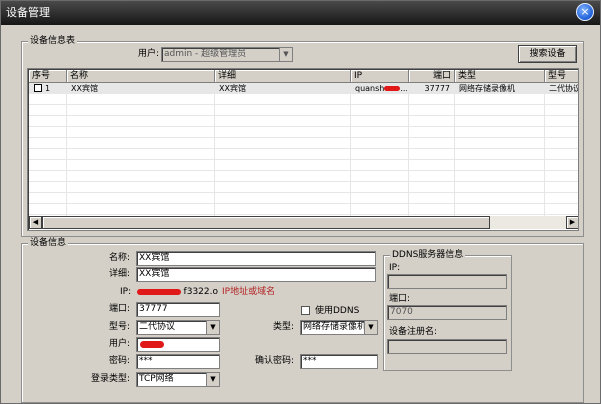 Image resolution: width=601 pixels, height=404 pixels. I want to click on row-index: 1, so click(48, 88).